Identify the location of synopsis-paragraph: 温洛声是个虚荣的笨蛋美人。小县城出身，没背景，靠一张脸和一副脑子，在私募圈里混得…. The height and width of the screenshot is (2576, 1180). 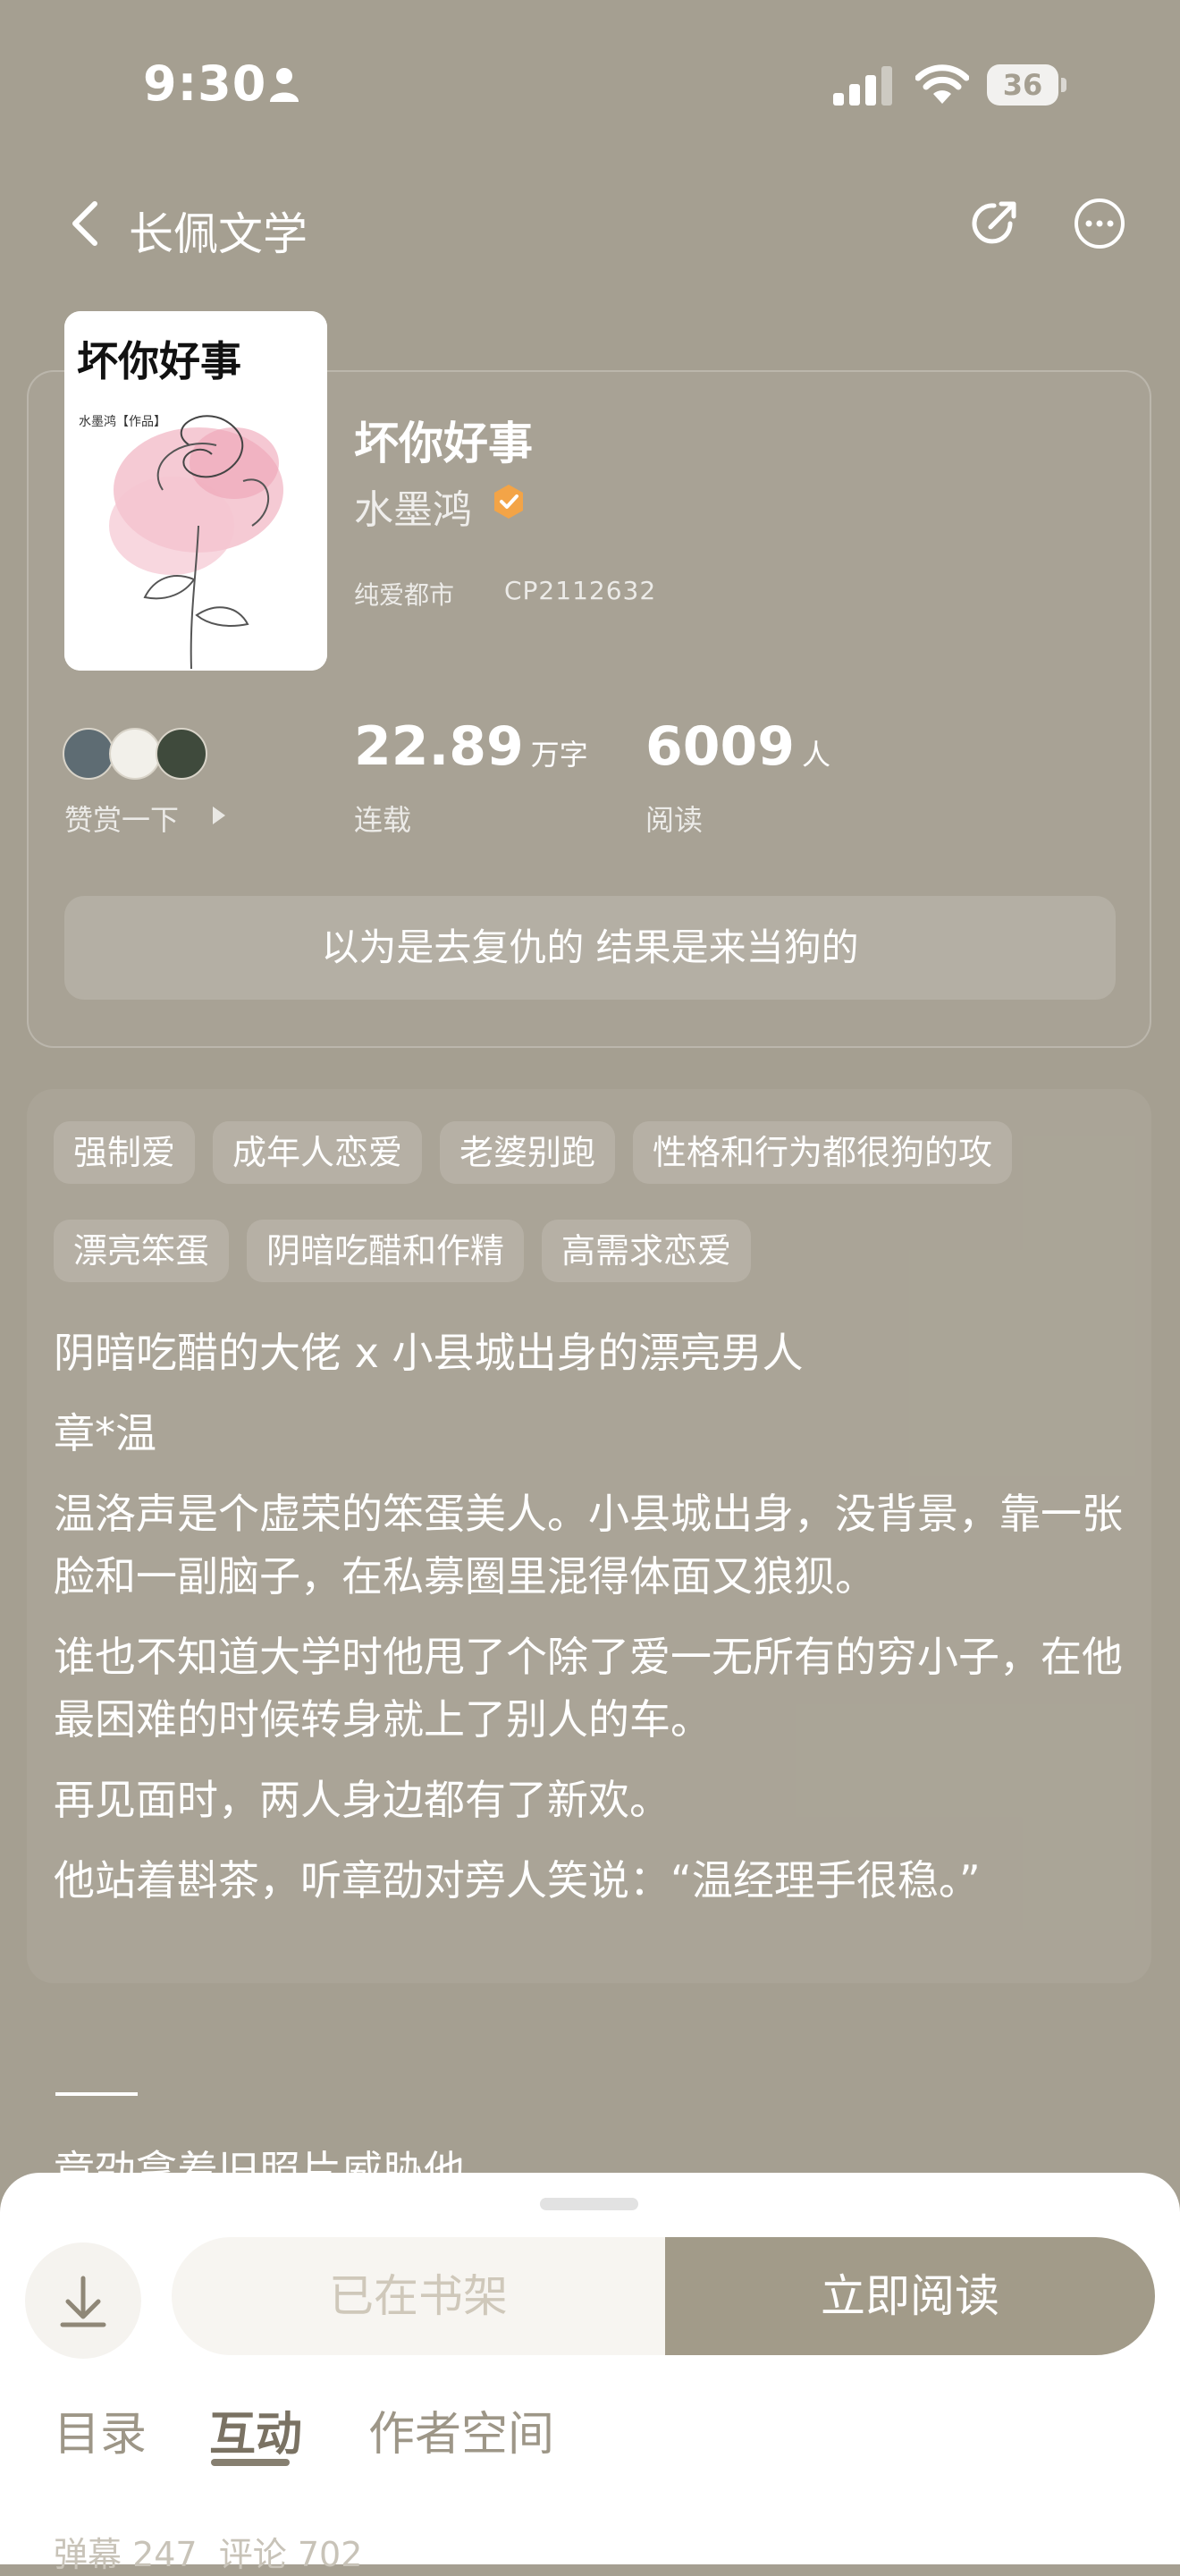
(588, 1545).